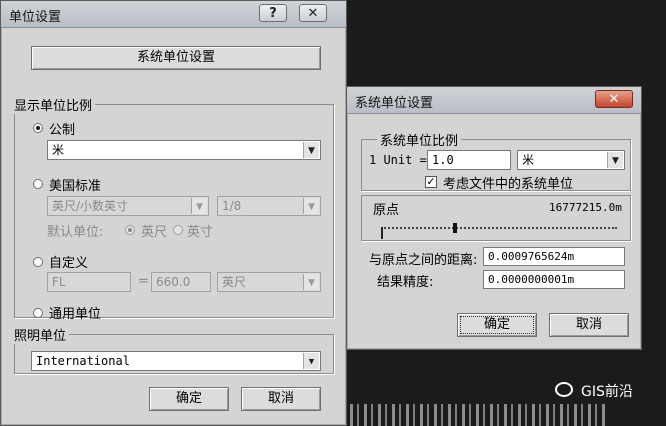 This screenshot has height=426, width=666. I want to click on precision-value: 0.0000000001m, so click(531, 279).